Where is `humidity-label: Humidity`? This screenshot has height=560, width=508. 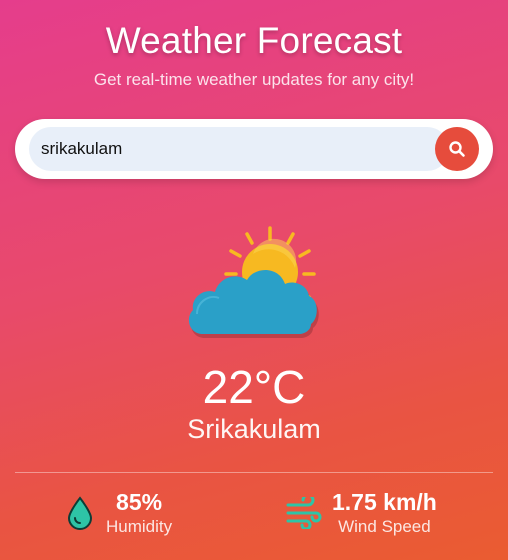
humidity-label: Humidity is located at coordinates (139, 526).